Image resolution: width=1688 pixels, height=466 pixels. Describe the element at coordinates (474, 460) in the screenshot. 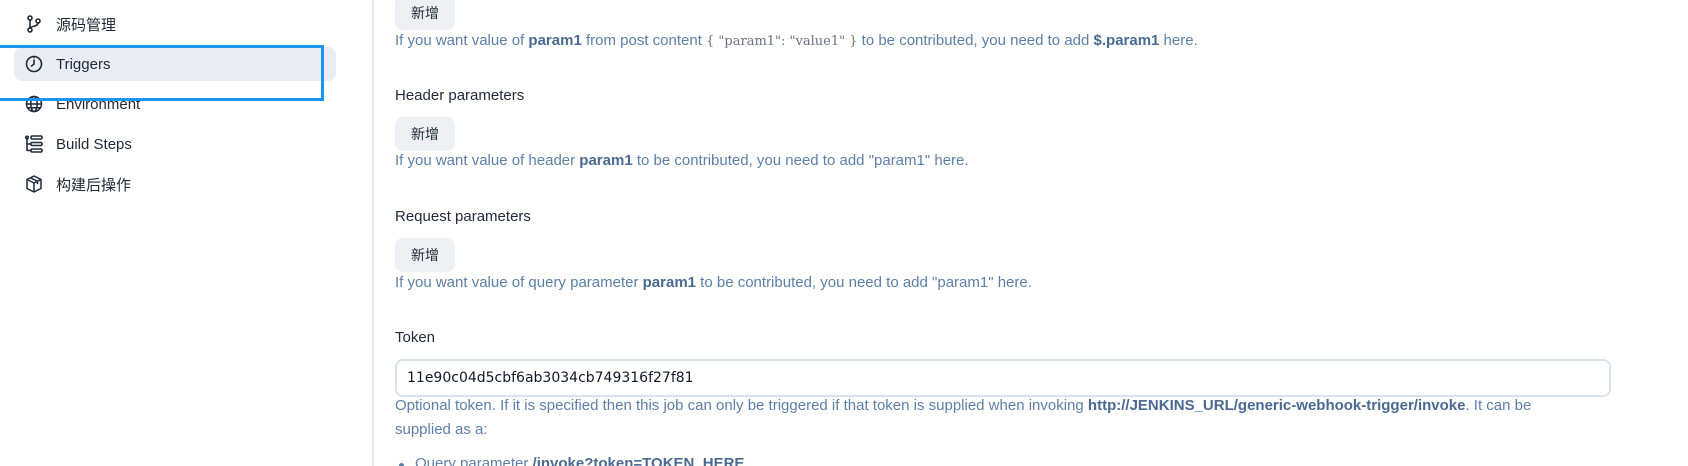

I see `help-text: Query parameter` at that location.